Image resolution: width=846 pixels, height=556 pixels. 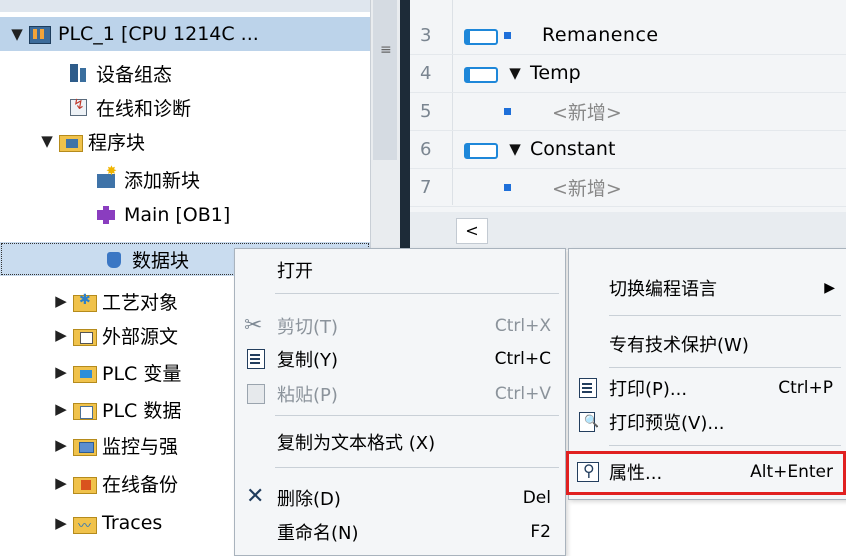 What do you see at coordinates (117, 142) in the screenshot?
I see `tree-item-label: 程序块` at bounding box center [117, 142].